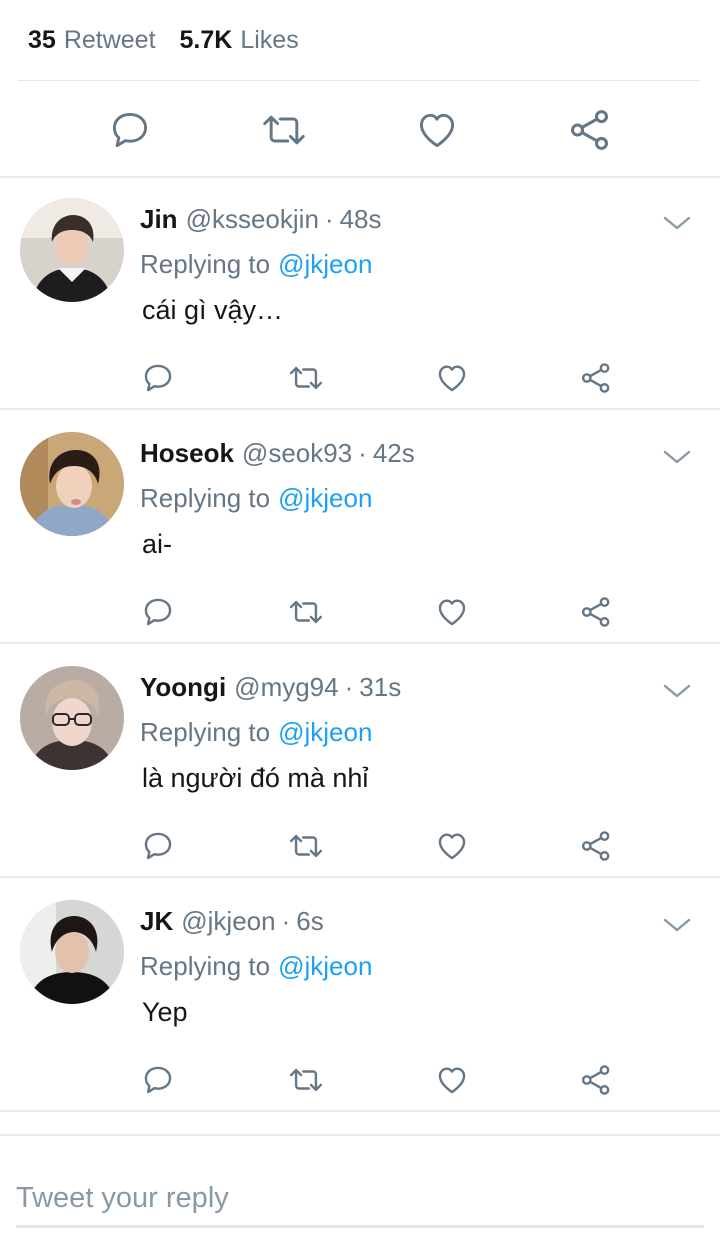  I want to click on display-name: JK, so click(156, 921).